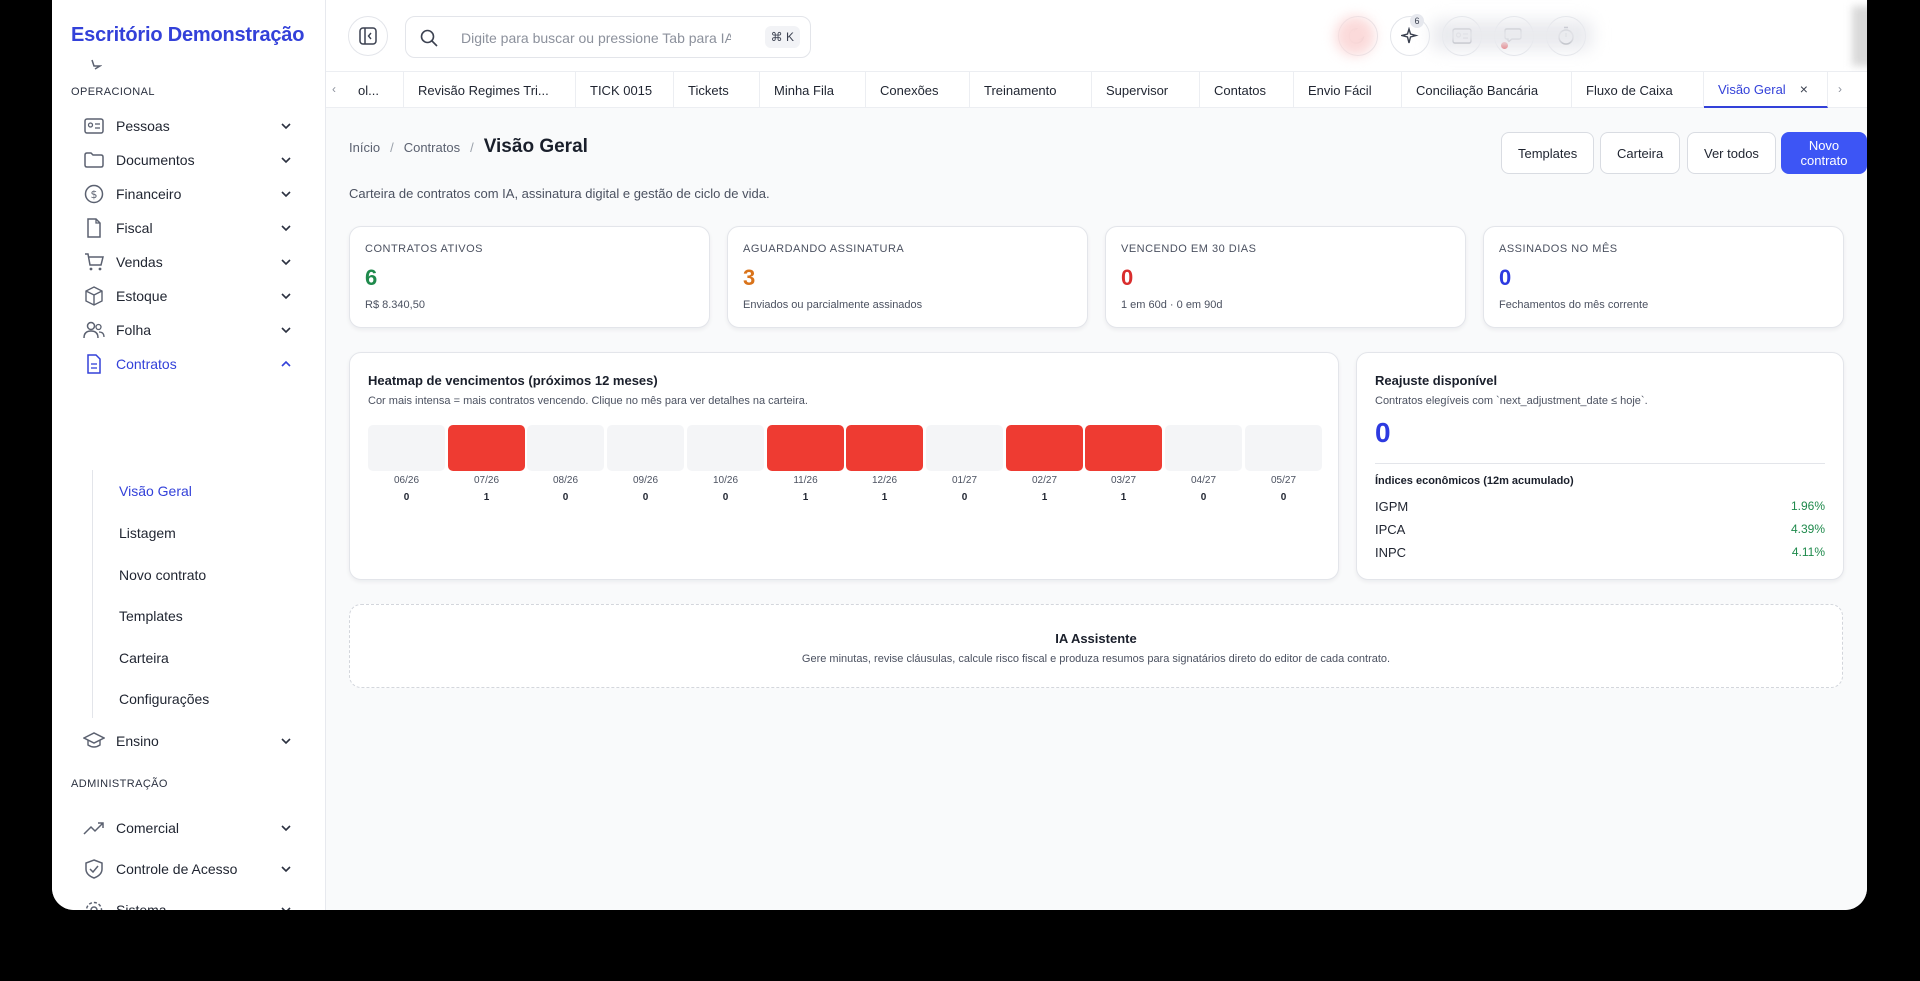 This screenshot has height=981, width=1920. What do you see at coordinates (1807, 529) in the screenshot?
I see `index-value: 4.39%` at bounding box center [1807, 529].